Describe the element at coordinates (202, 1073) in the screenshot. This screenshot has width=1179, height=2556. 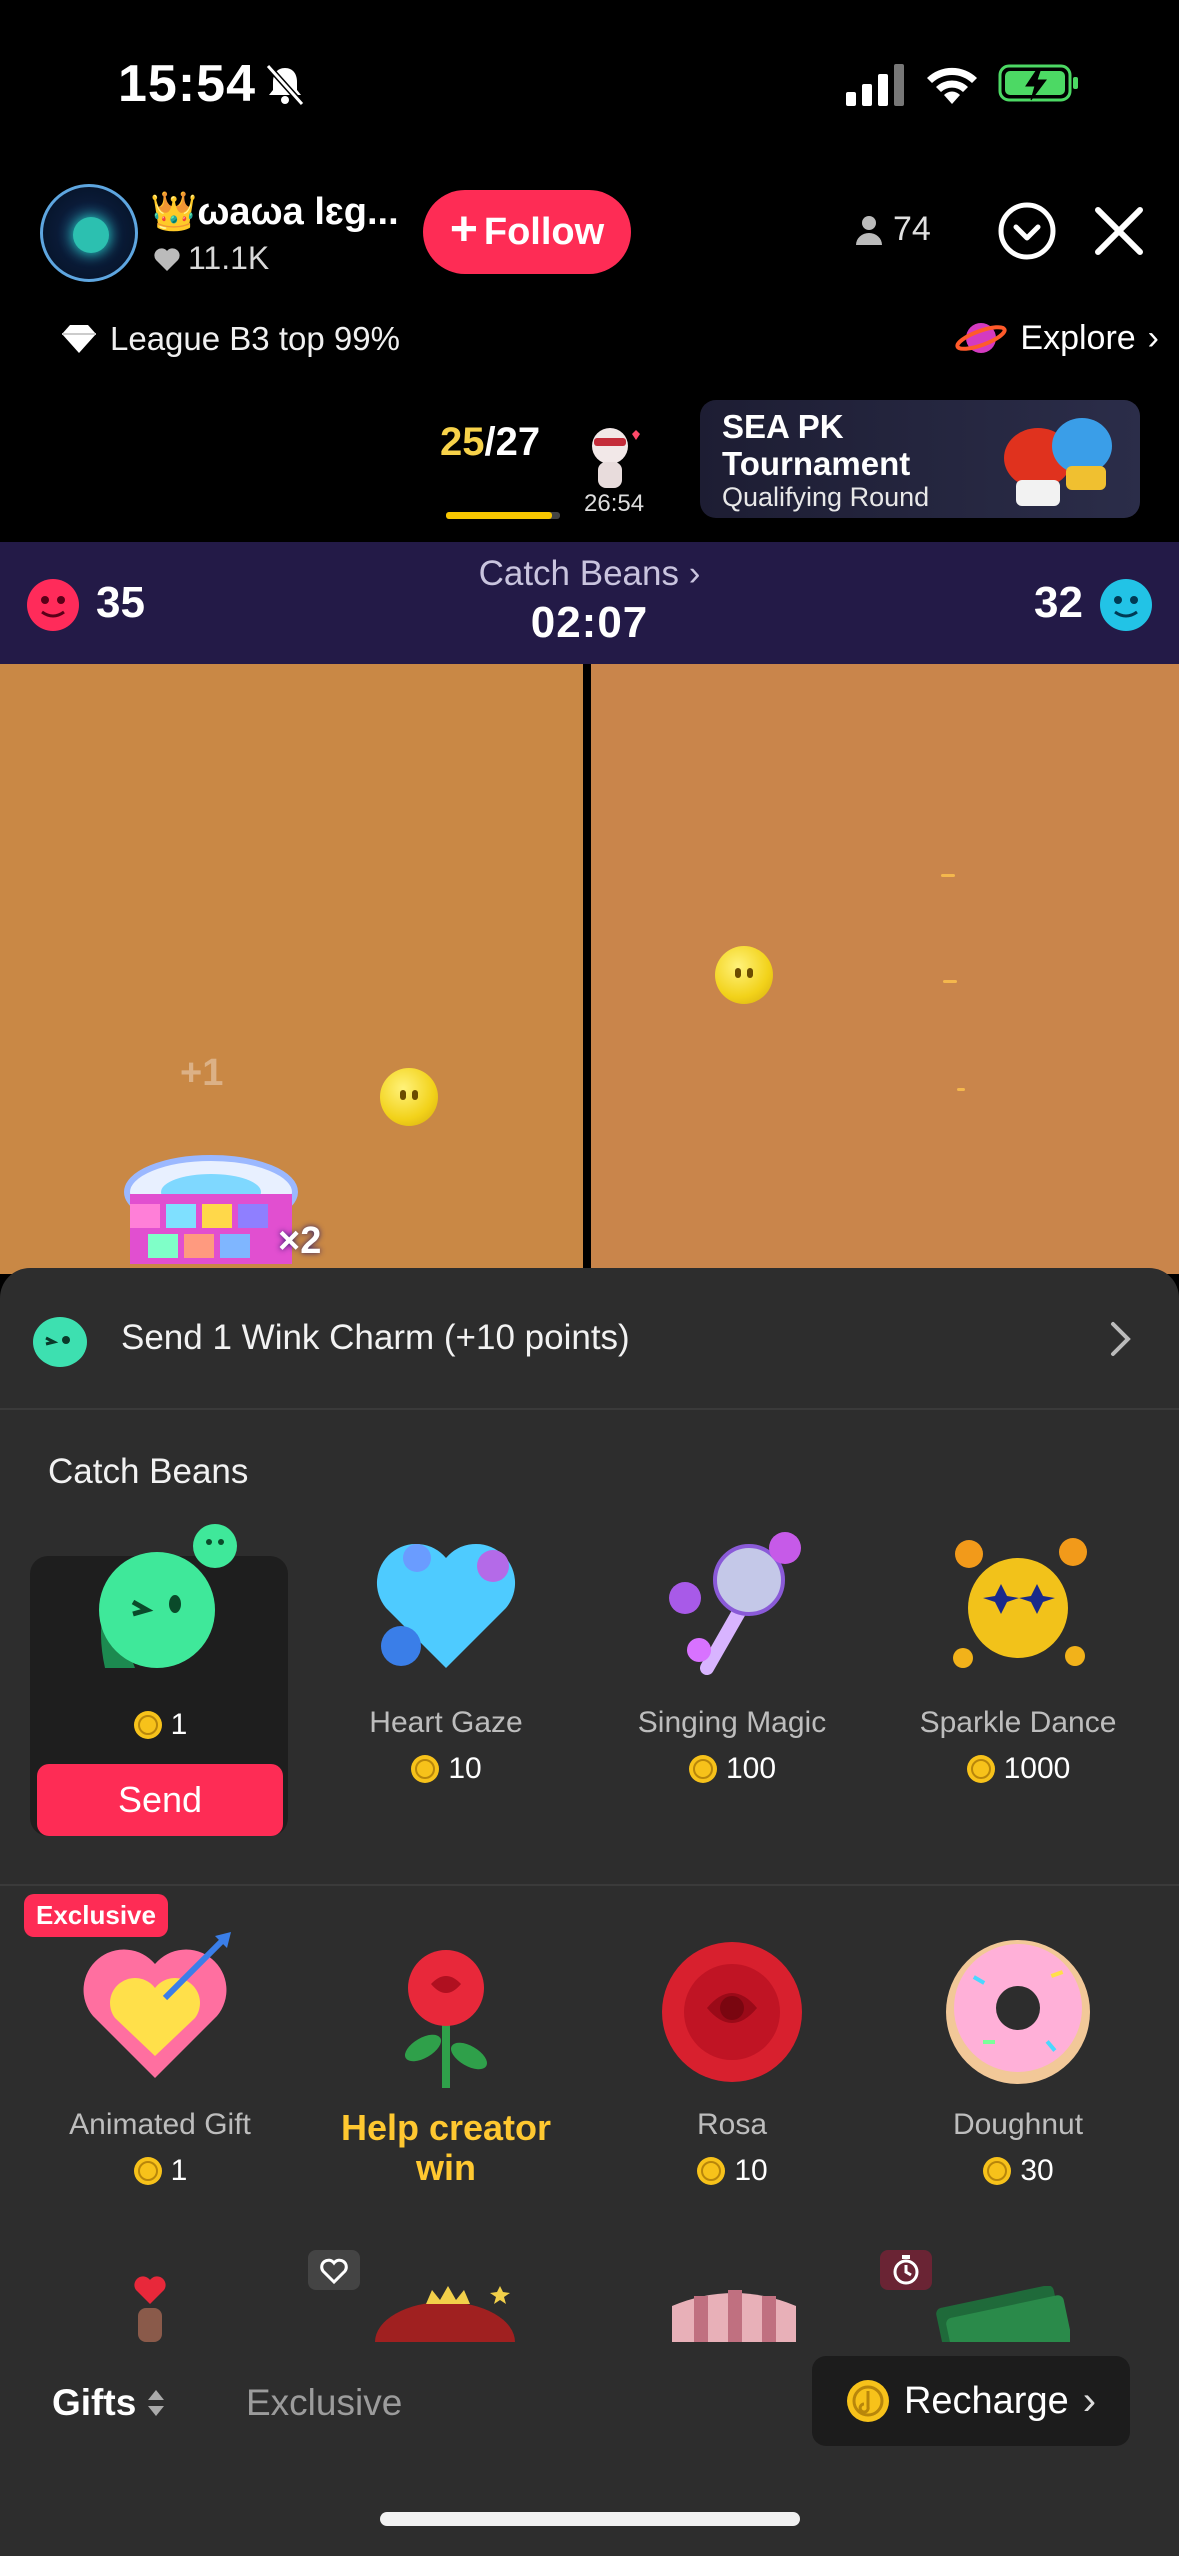
I see `plus-one-label: +1` at that location.